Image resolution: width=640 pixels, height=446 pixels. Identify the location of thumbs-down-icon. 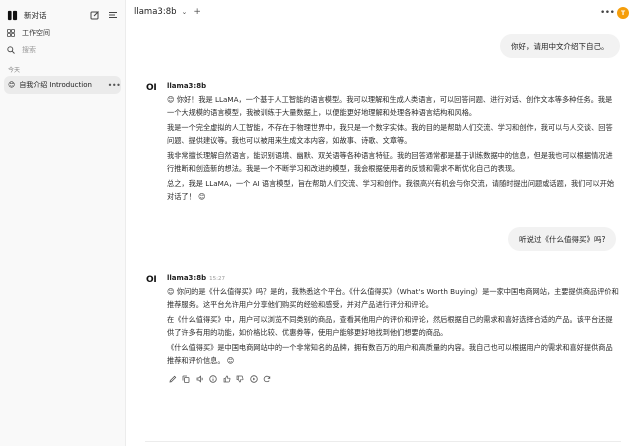
(240, 378).